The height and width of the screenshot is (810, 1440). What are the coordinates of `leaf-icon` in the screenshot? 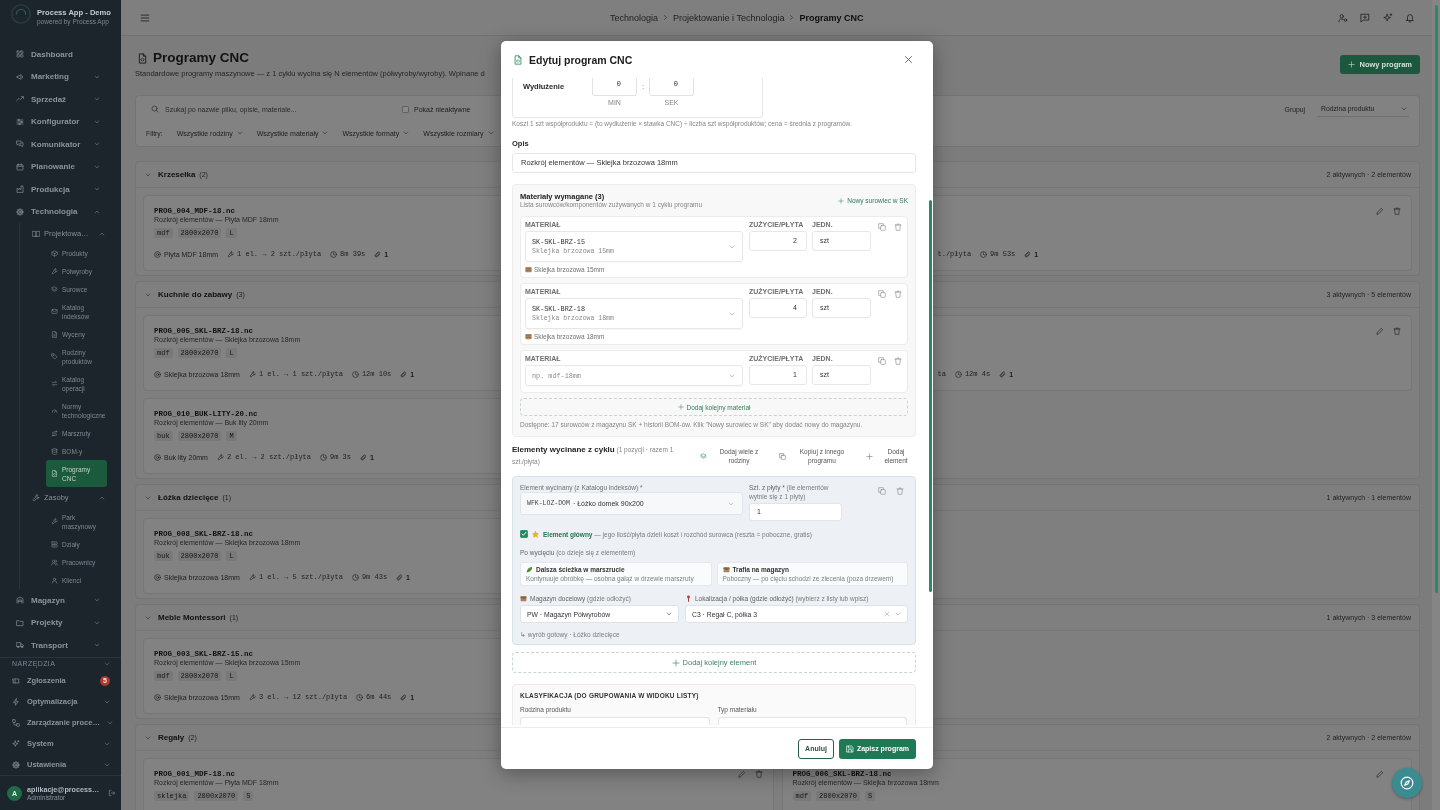 It's located at (529, 570).